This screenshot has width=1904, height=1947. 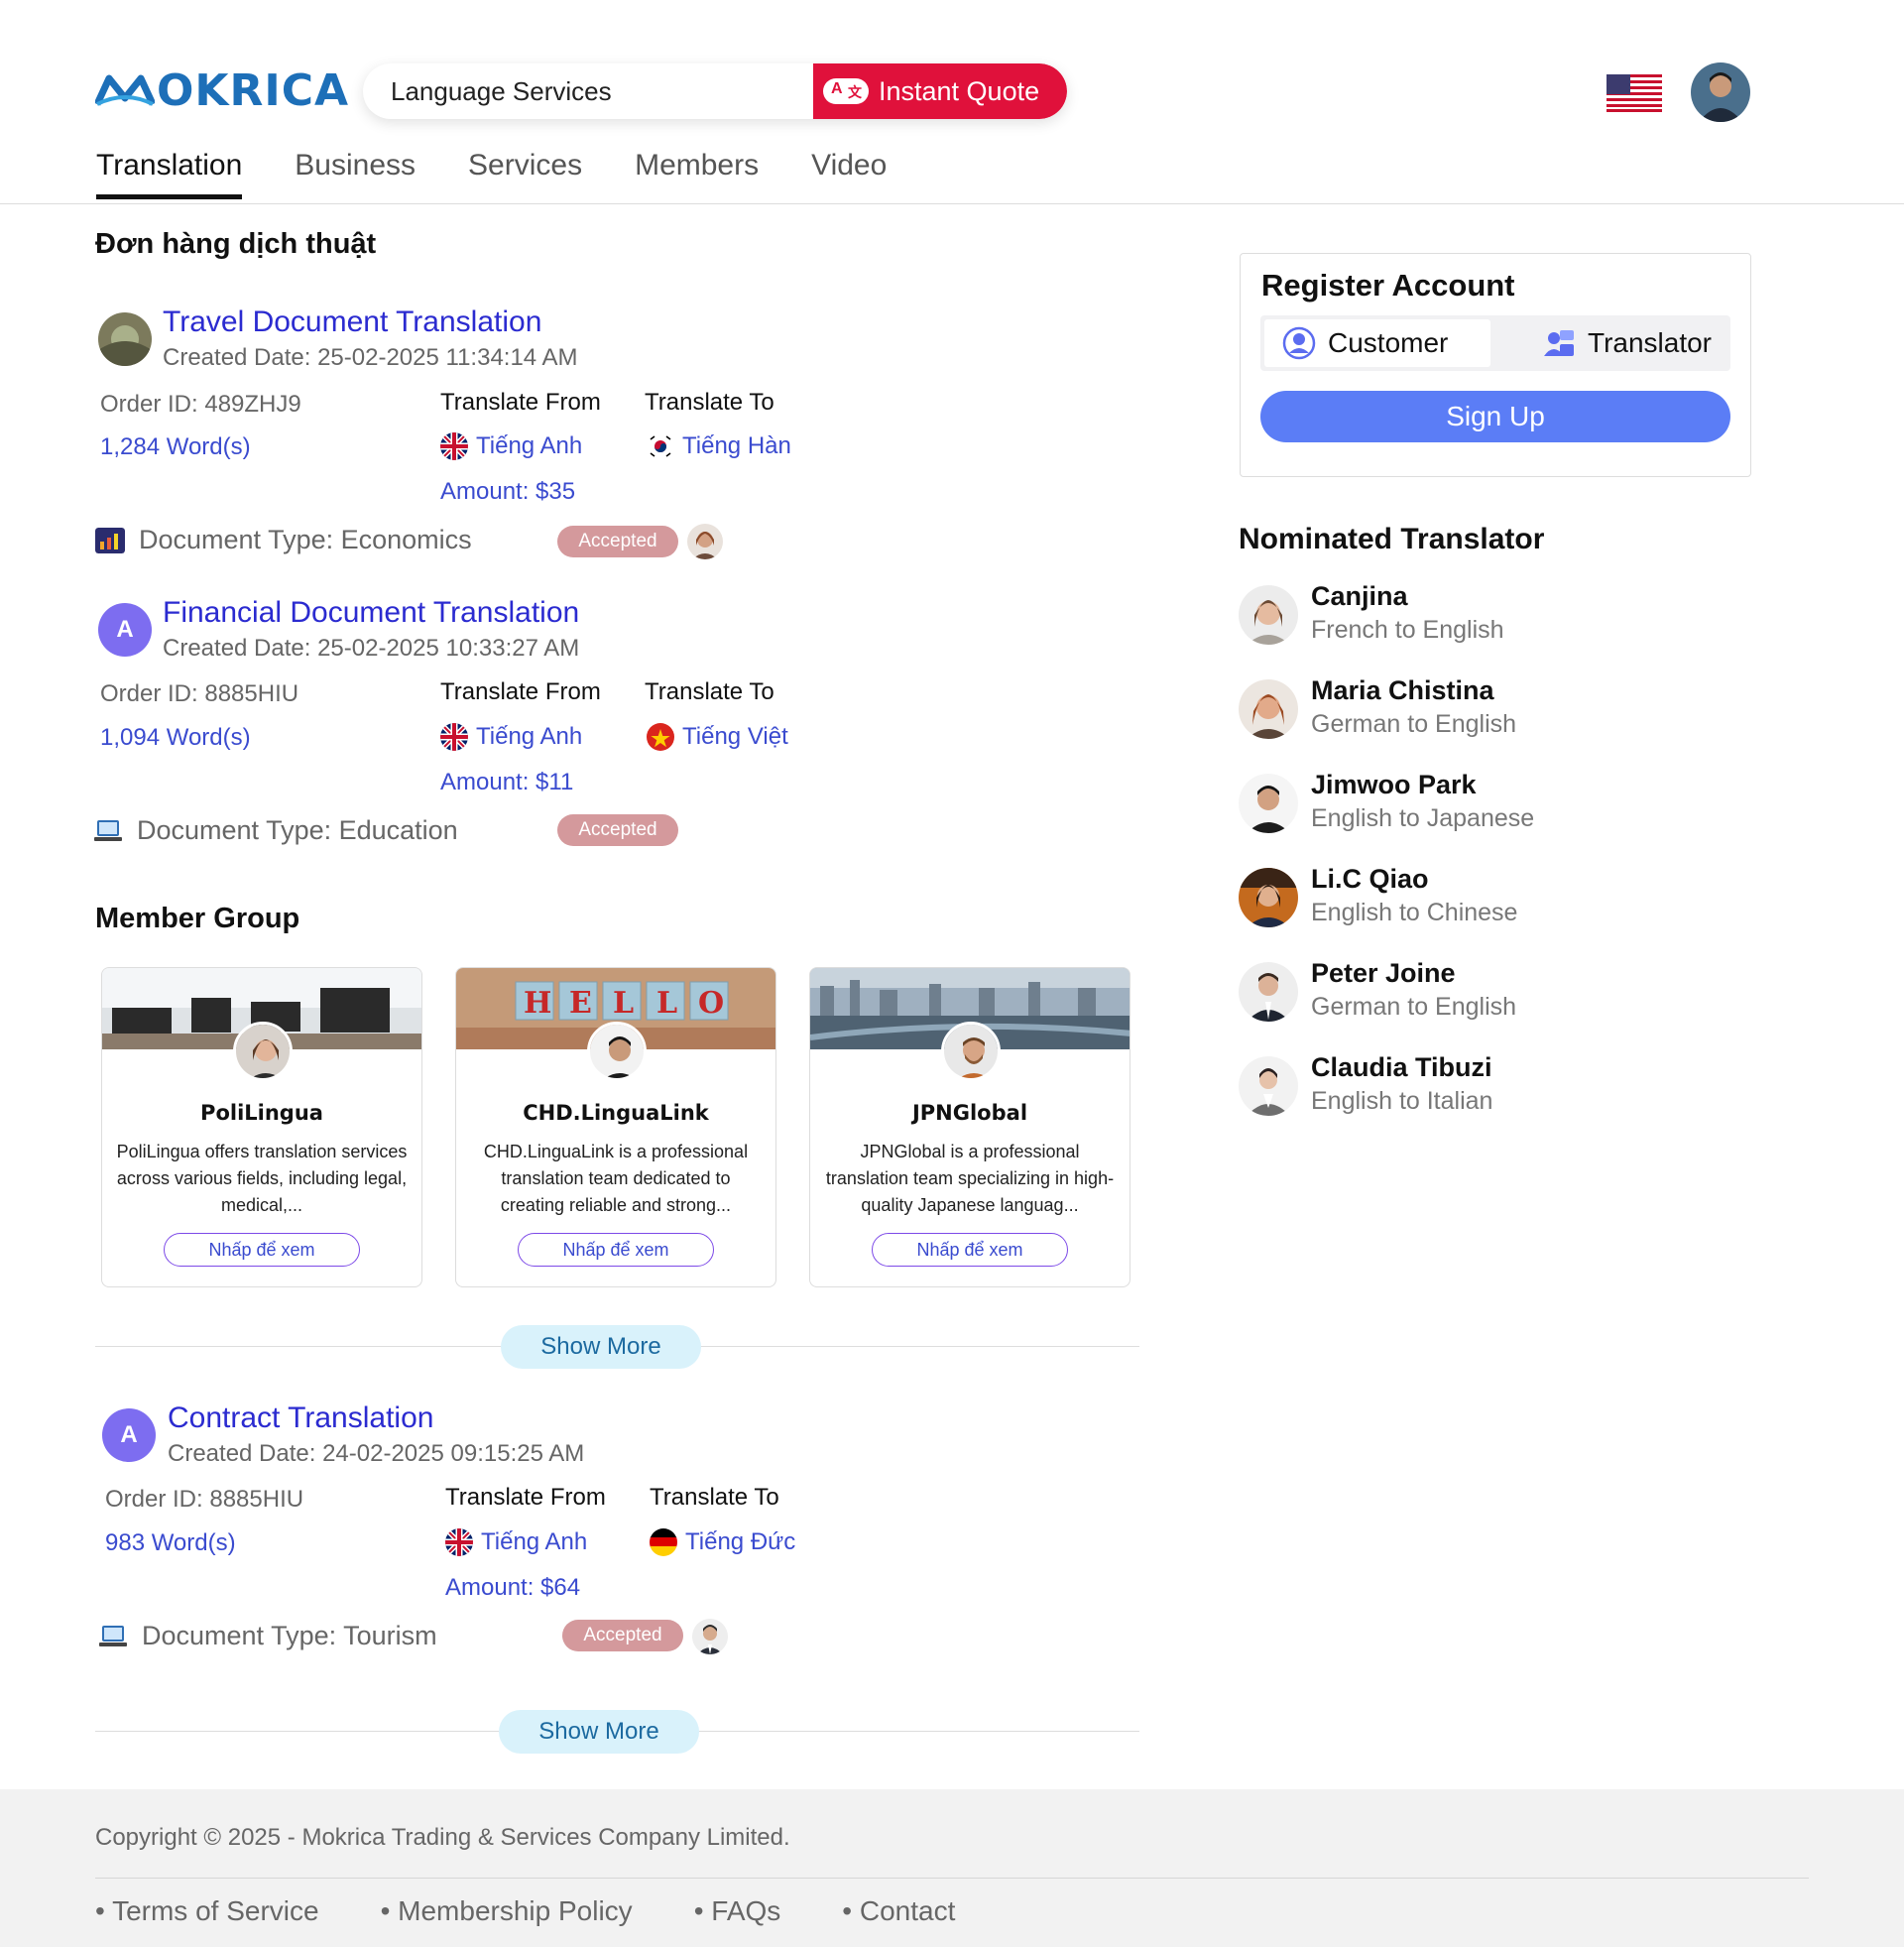 What do you see at coordinates (711, 1003) in the screenshot?
I see `svg-text: O` at bounding box center [711, 1003].